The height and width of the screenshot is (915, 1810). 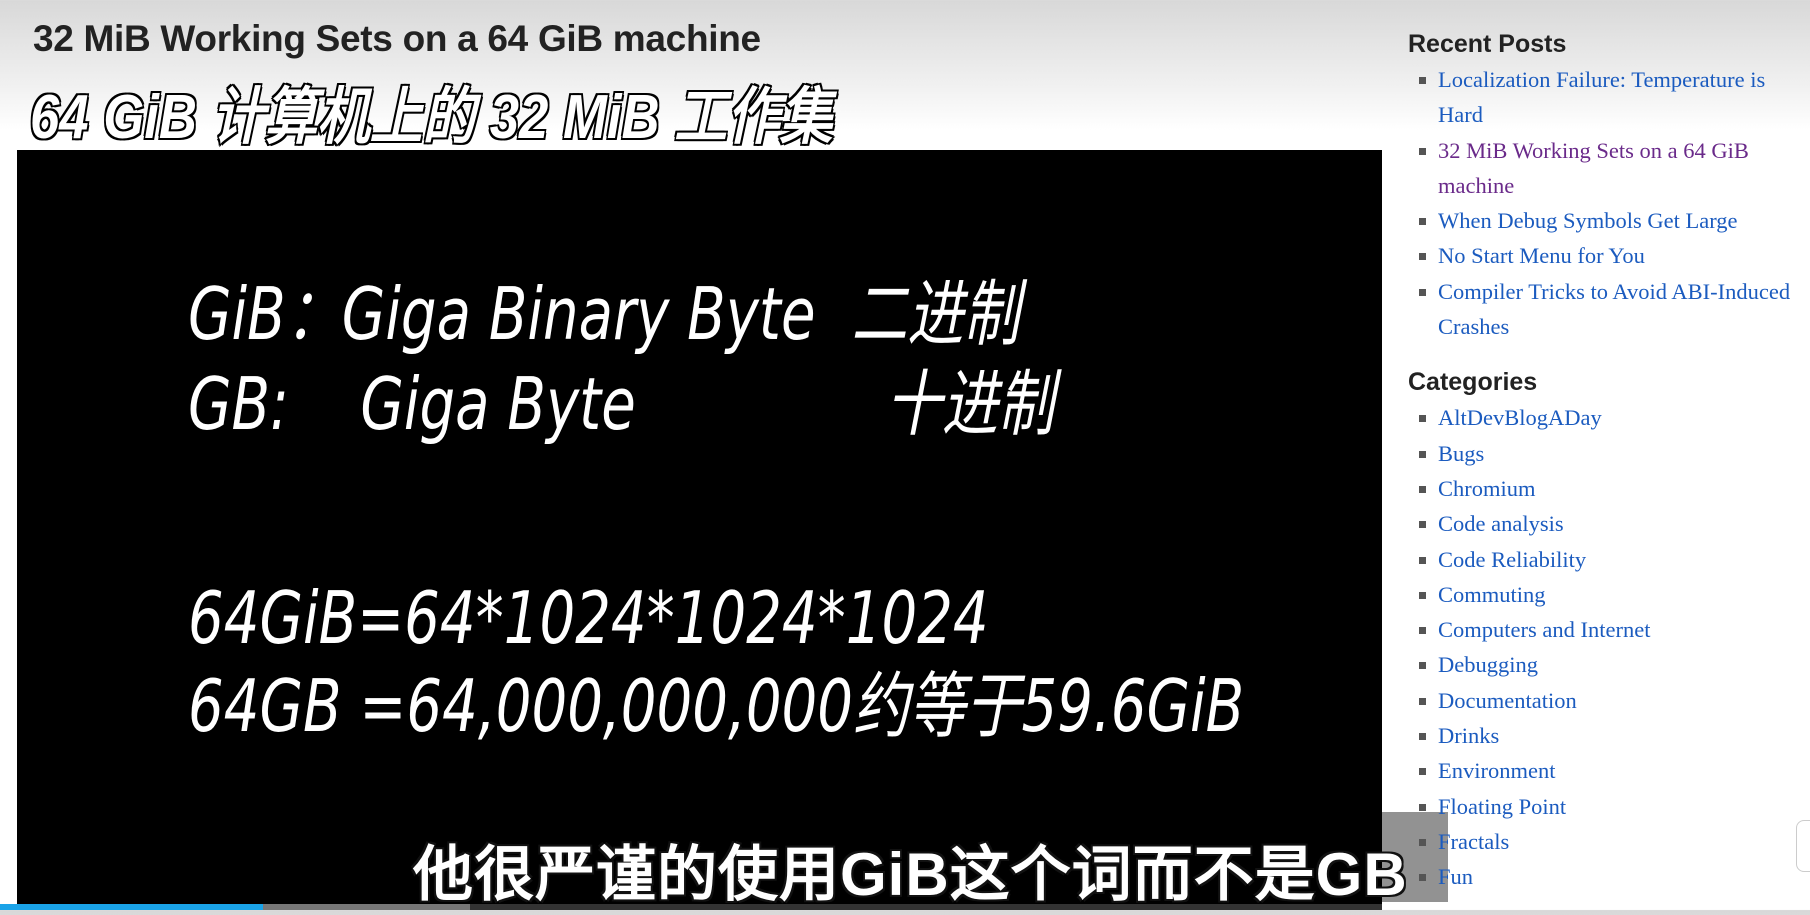 I want to click on link-label: Drinks, so click(x=1468, y=735).